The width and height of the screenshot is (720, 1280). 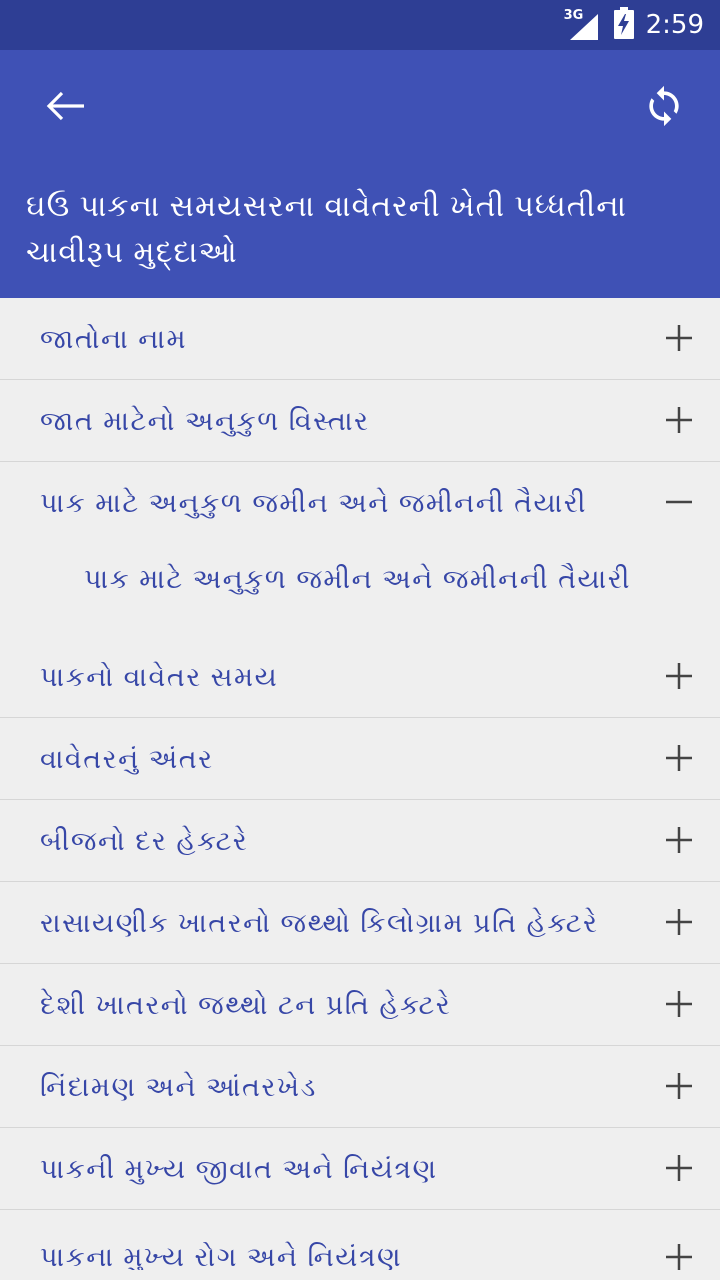 I want to click on list-item: પાકના મુખ્ય રોગ અને નિયંત્રણ, so click(x=360, y=1240).